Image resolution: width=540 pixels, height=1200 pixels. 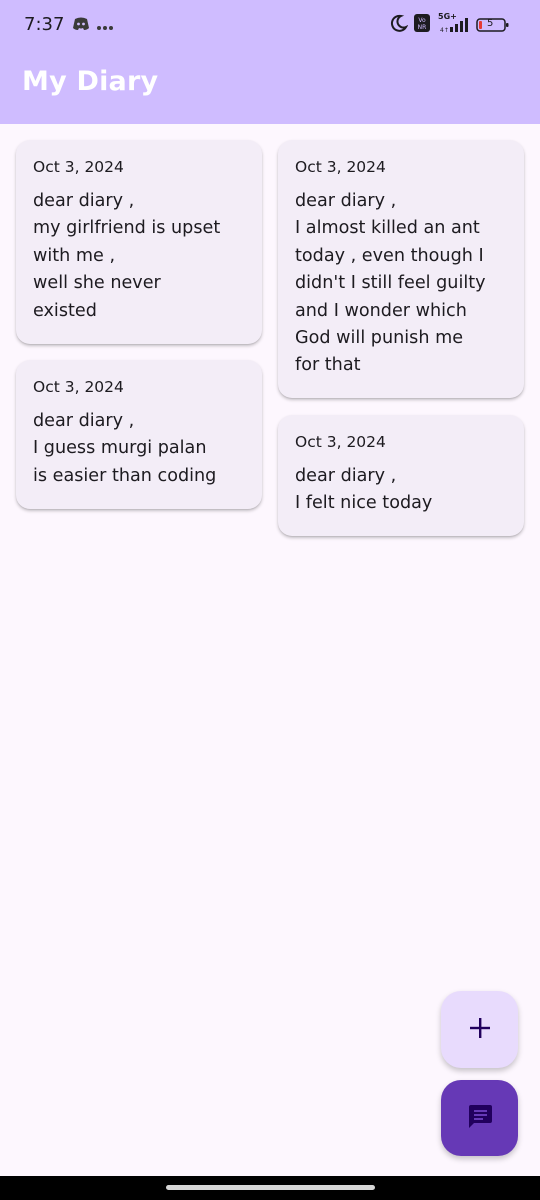 I want to click on svg-text: NR, so click(x=422, y=27).